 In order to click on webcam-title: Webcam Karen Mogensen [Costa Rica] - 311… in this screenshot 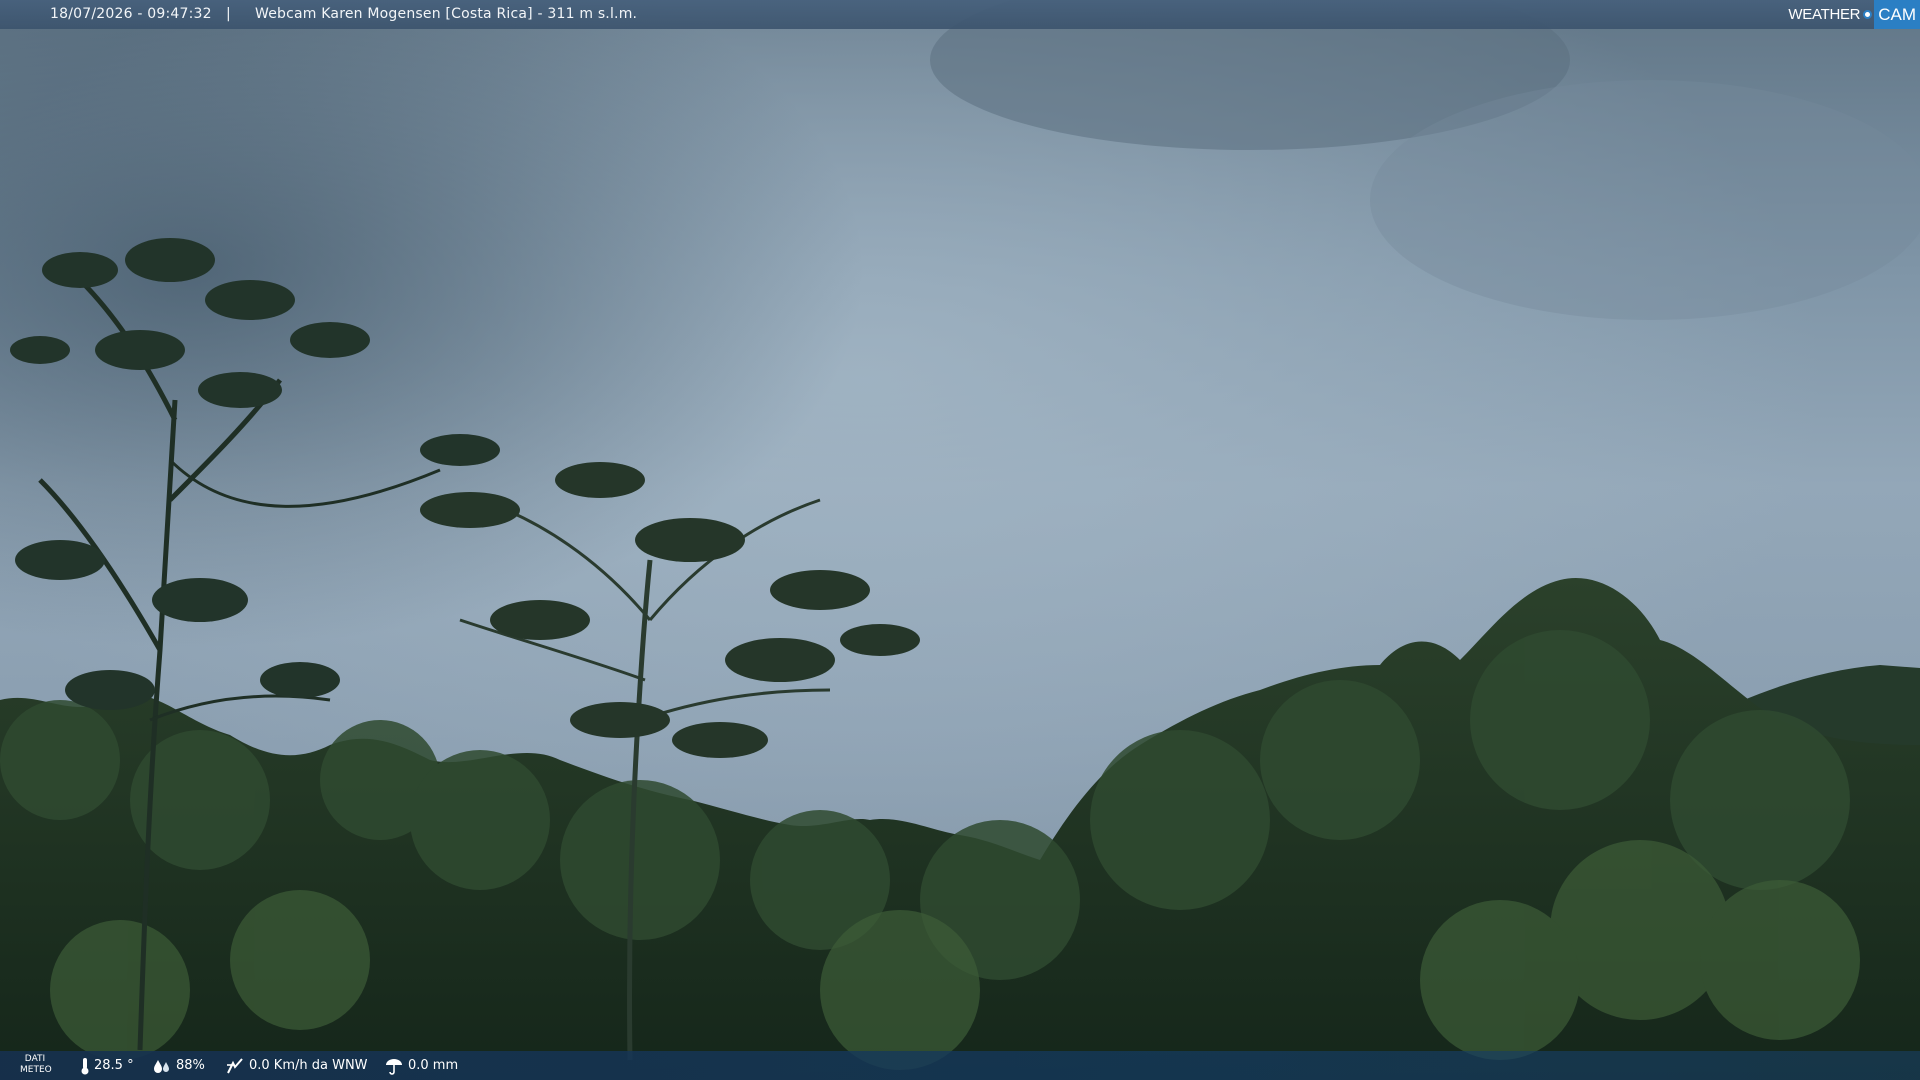, I will do `click(446, 14)`.